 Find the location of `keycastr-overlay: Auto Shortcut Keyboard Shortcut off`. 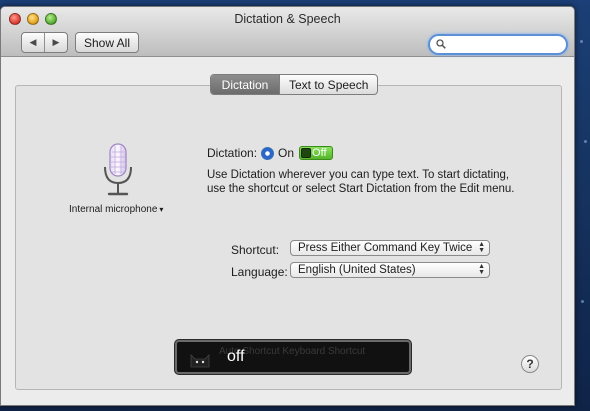

keycastr-overlay: Auto Shortcut Keyboard Shortcut off is located at coordinates (293, 357).